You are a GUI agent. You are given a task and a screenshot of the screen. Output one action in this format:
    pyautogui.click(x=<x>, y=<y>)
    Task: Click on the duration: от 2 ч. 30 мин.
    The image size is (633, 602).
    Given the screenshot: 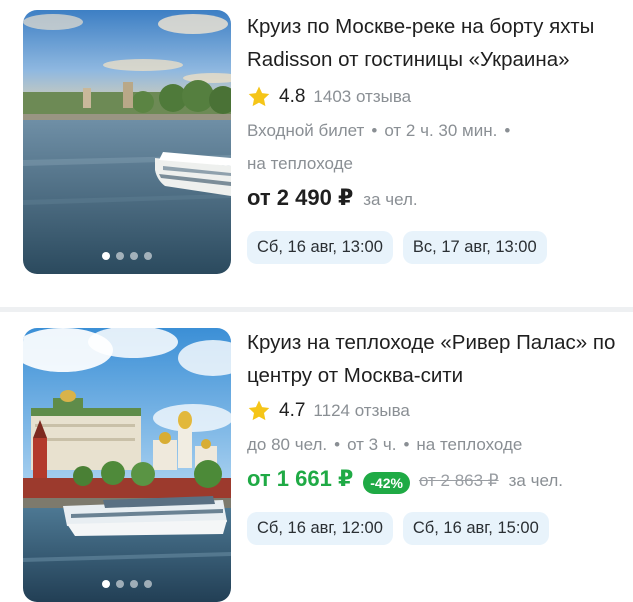 What is the action you would take?
    pyautogui.click(x=441, y=130)
    